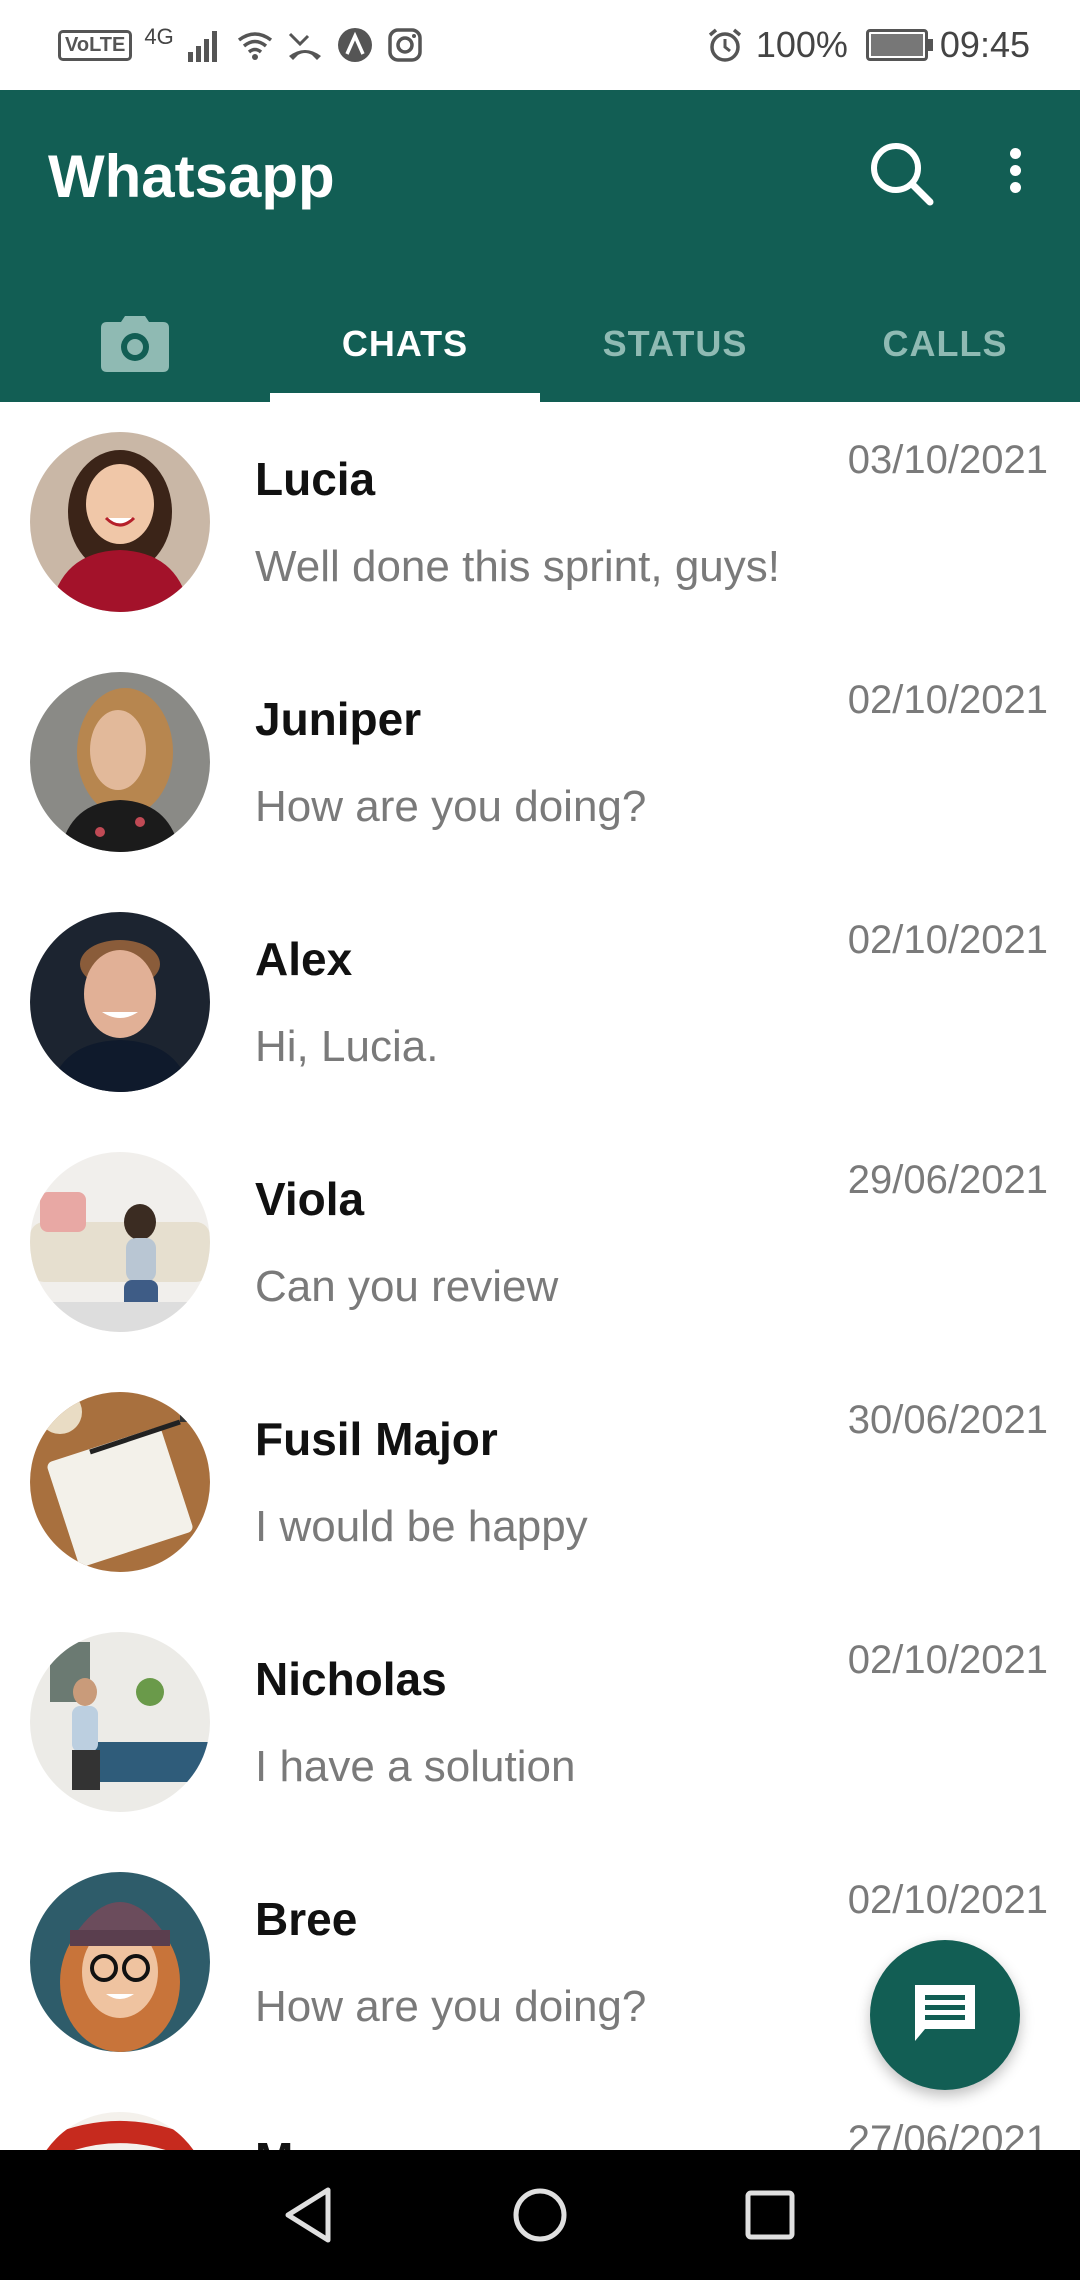  Describe the element at coordinates (254, 46) in the screenshot. I see `wifi-icon` at that location.